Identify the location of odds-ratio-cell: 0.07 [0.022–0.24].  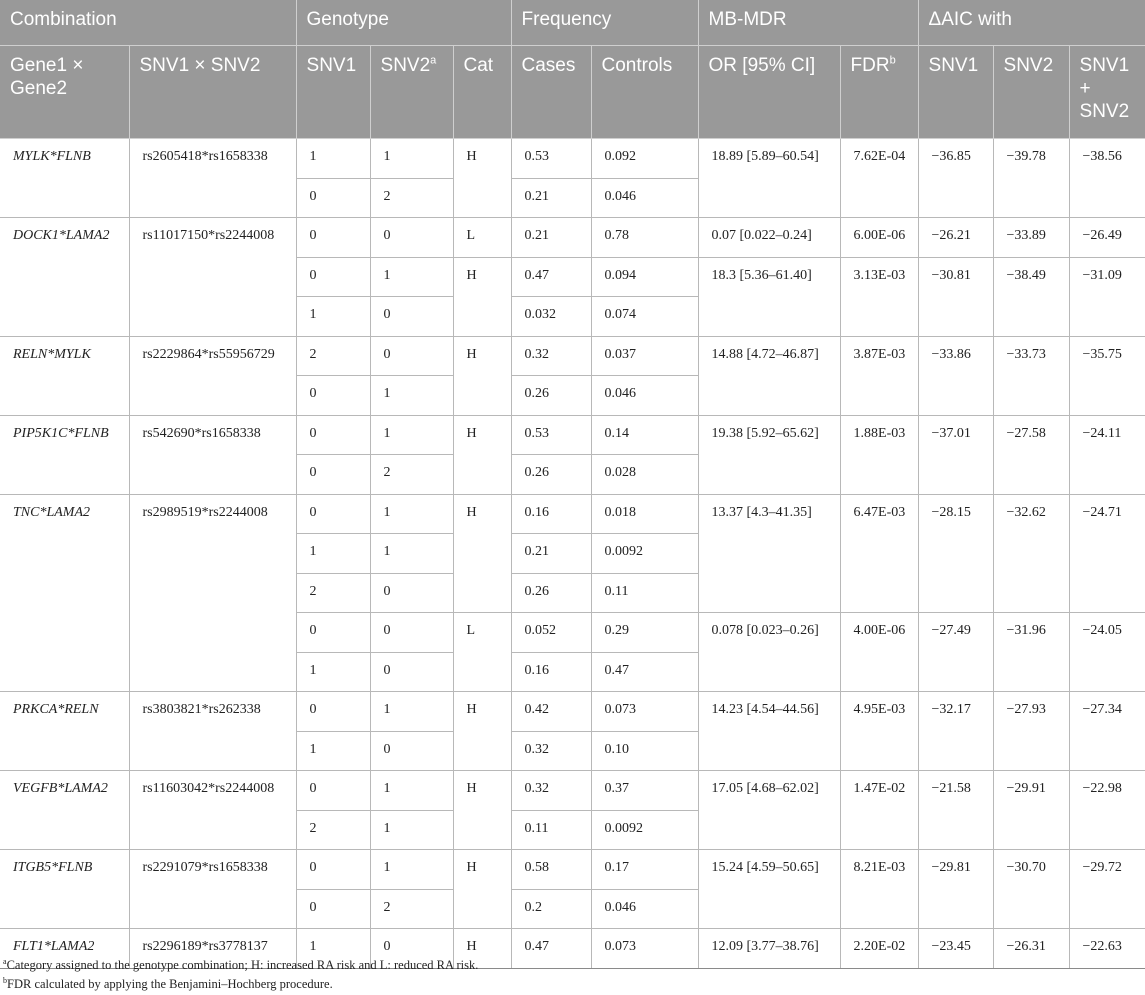
(769, 237).